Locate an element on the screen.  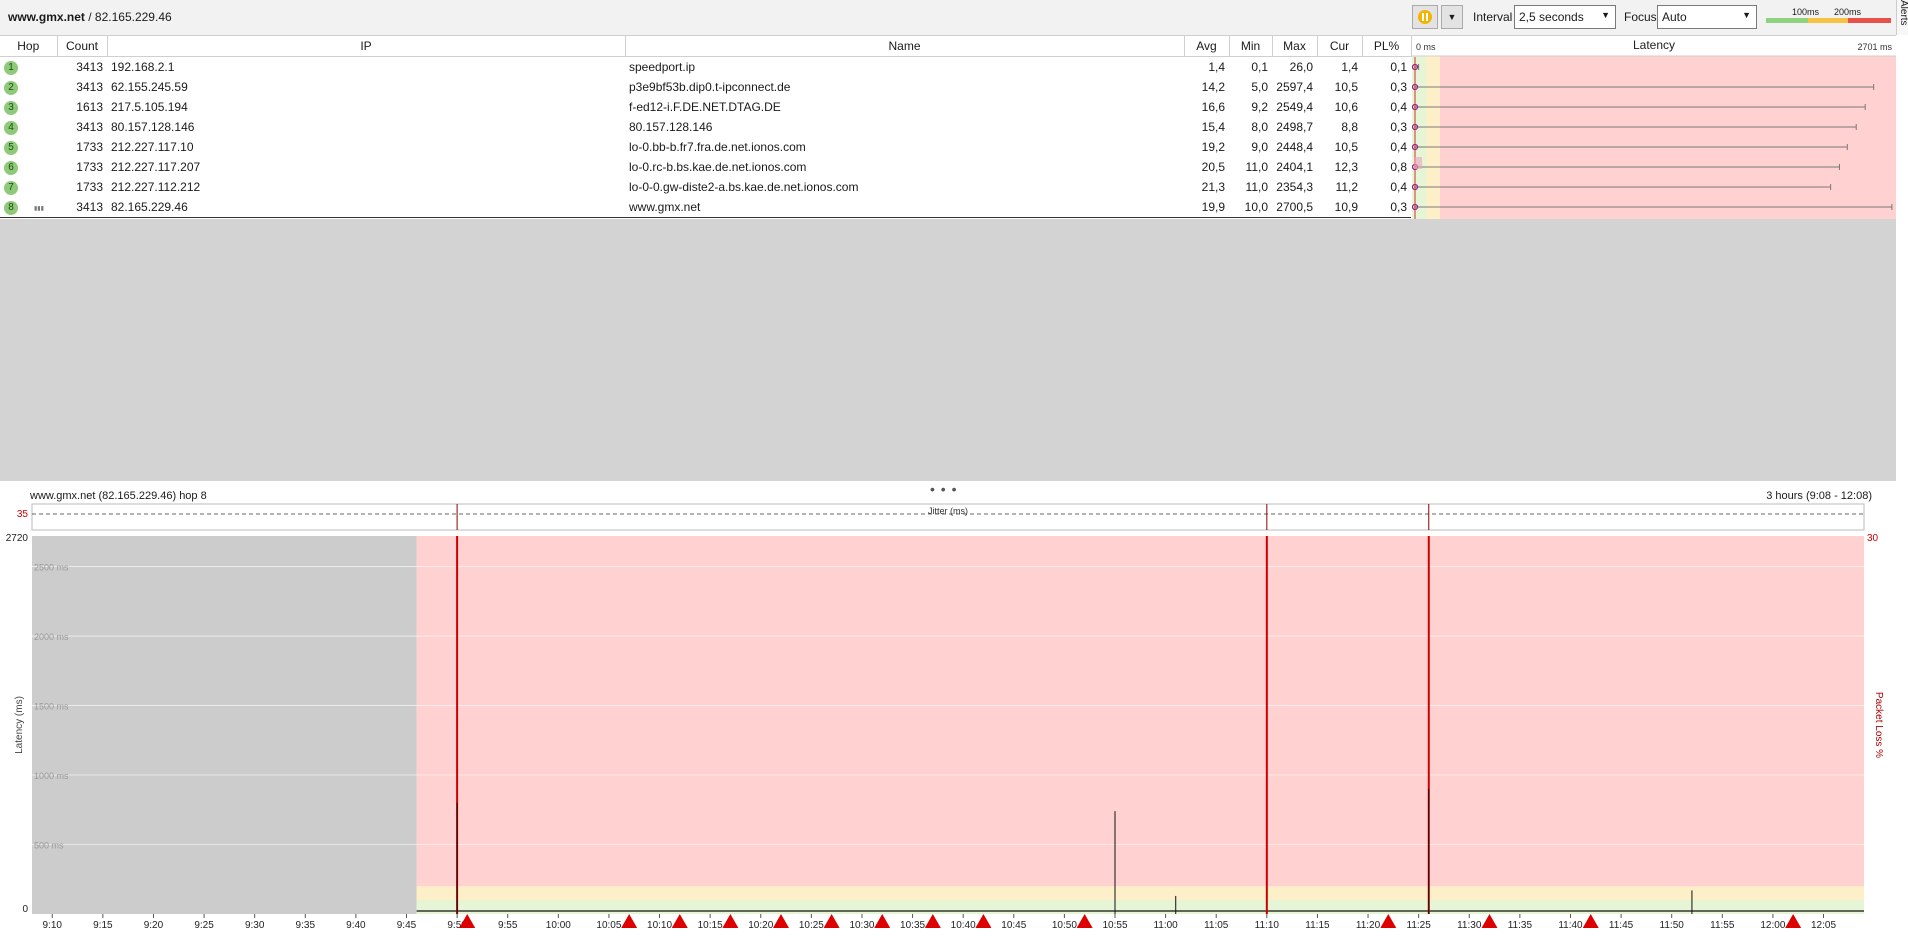
interval-value: 2,5 seconds is located at coordinates (1551, 17).